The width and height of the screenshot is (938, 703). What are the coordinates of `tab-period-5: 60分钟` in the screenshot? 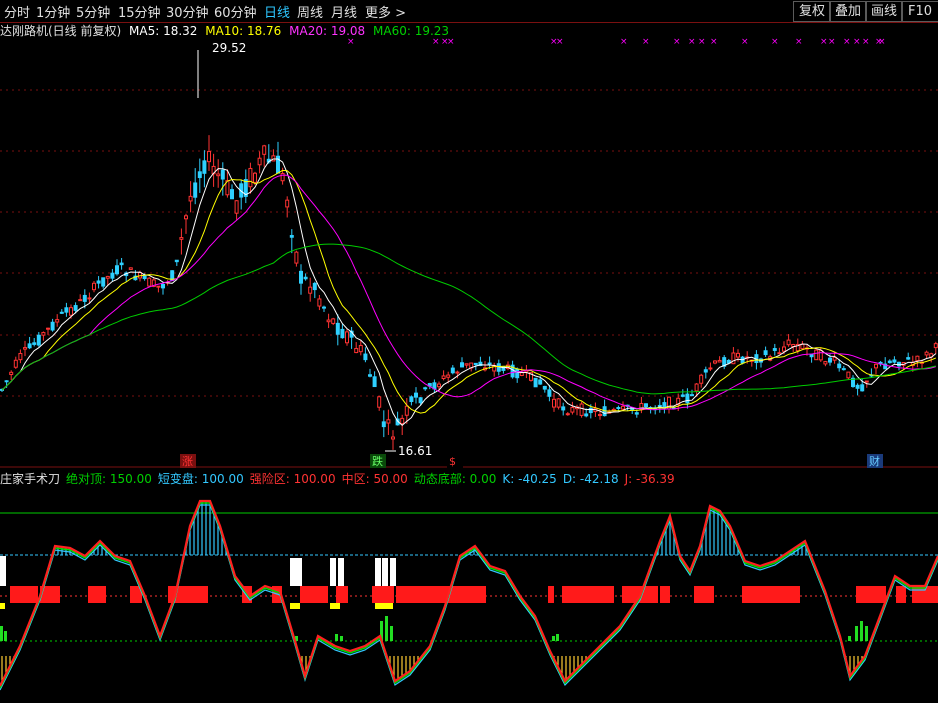 It's located at (235, 11).